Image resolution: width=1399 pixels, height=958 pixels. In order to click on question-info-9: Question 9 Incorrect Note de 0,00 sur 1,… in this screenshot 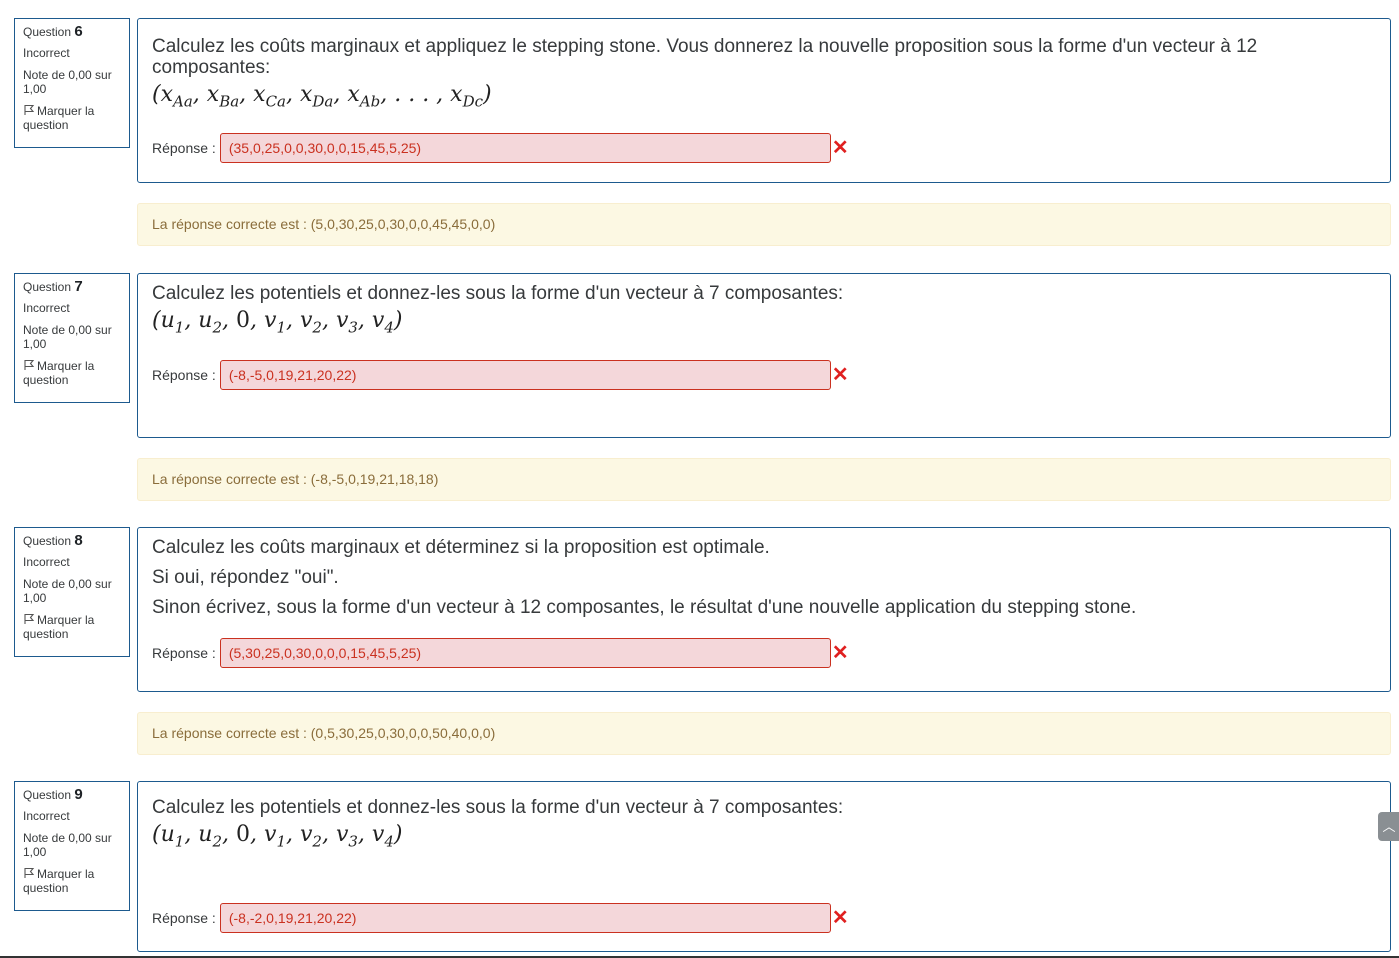, I will do `click(72, 846)`.